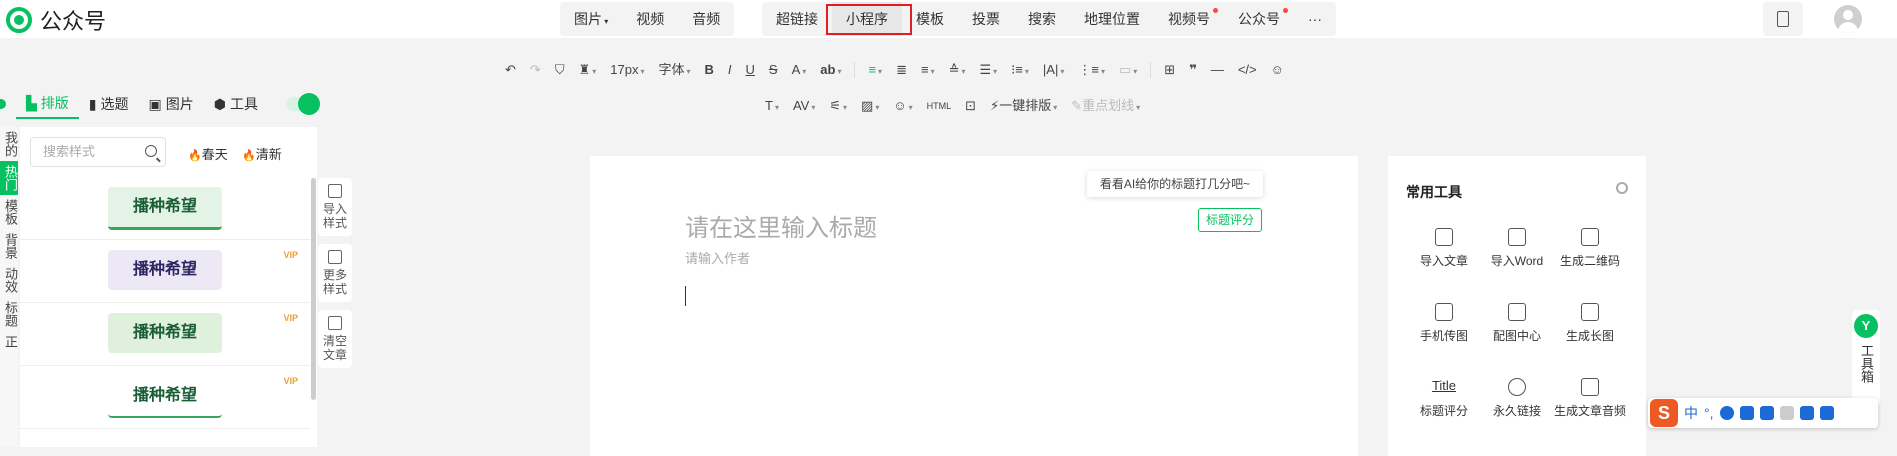  What do you see at coordinates (674, 70) in the screenshot?
I see `font-family-select: 字体` at bounding box center [674, 70].